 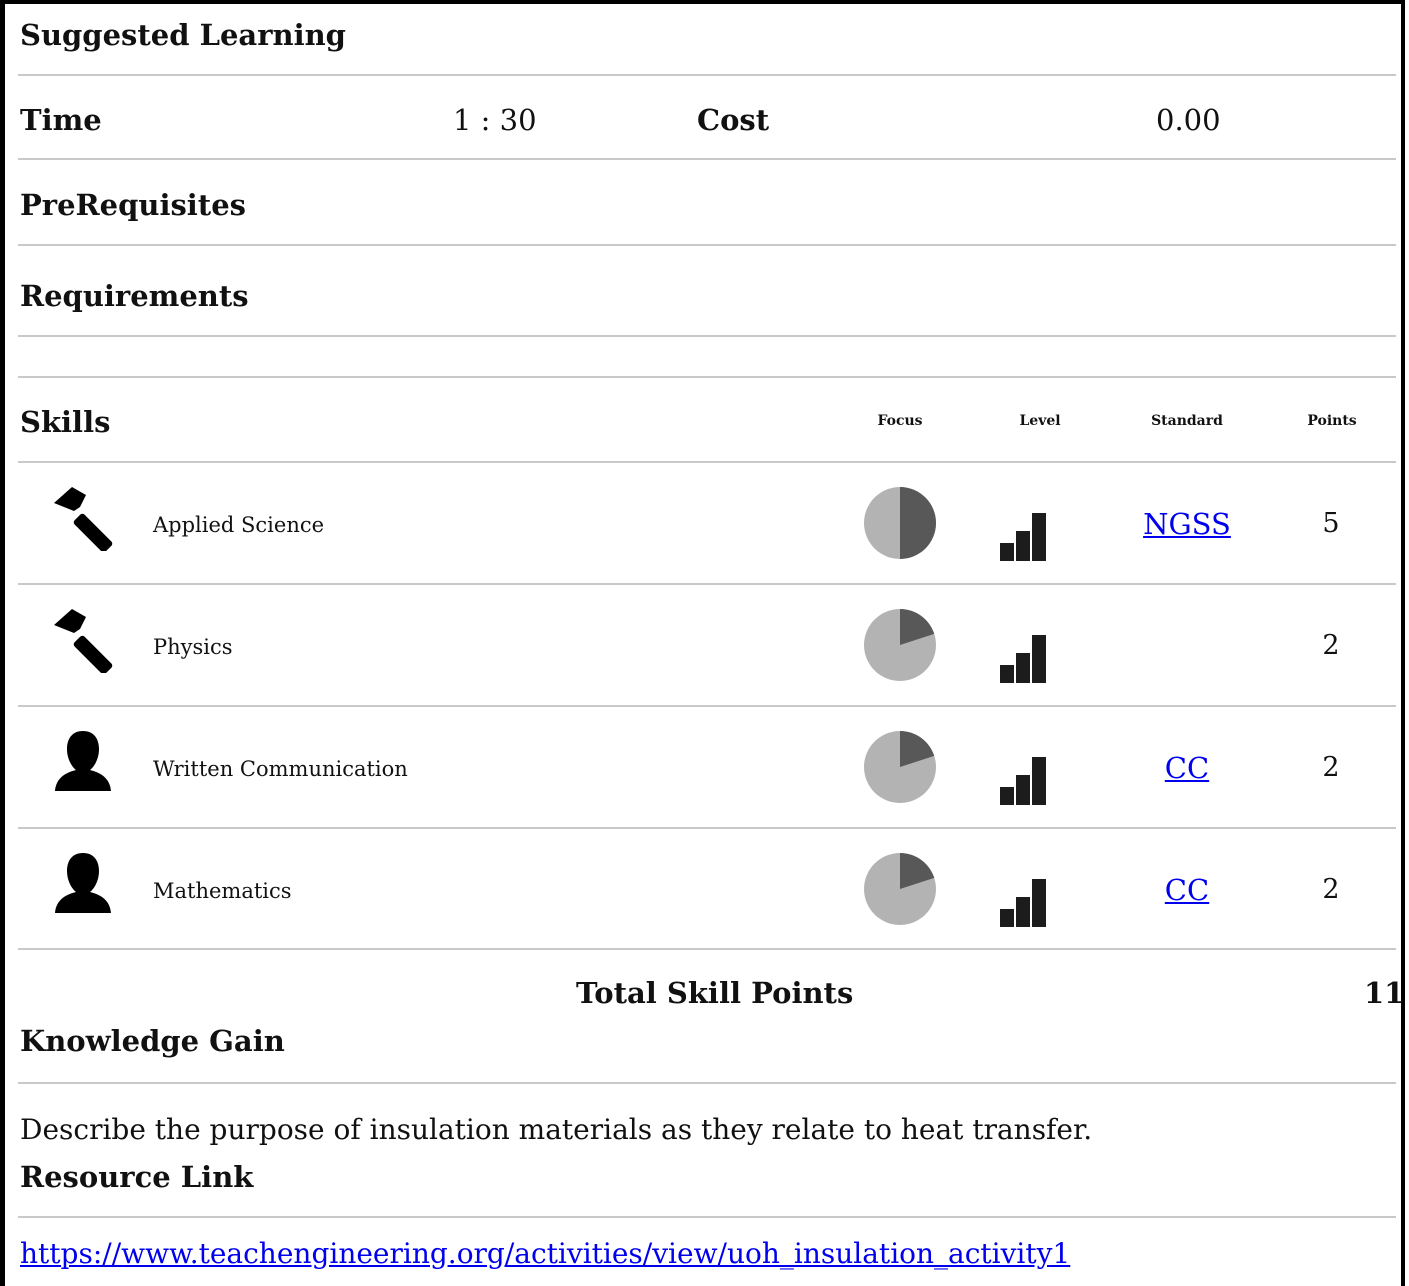 I want to click on time-label: Time, so click(x=61, y=120).